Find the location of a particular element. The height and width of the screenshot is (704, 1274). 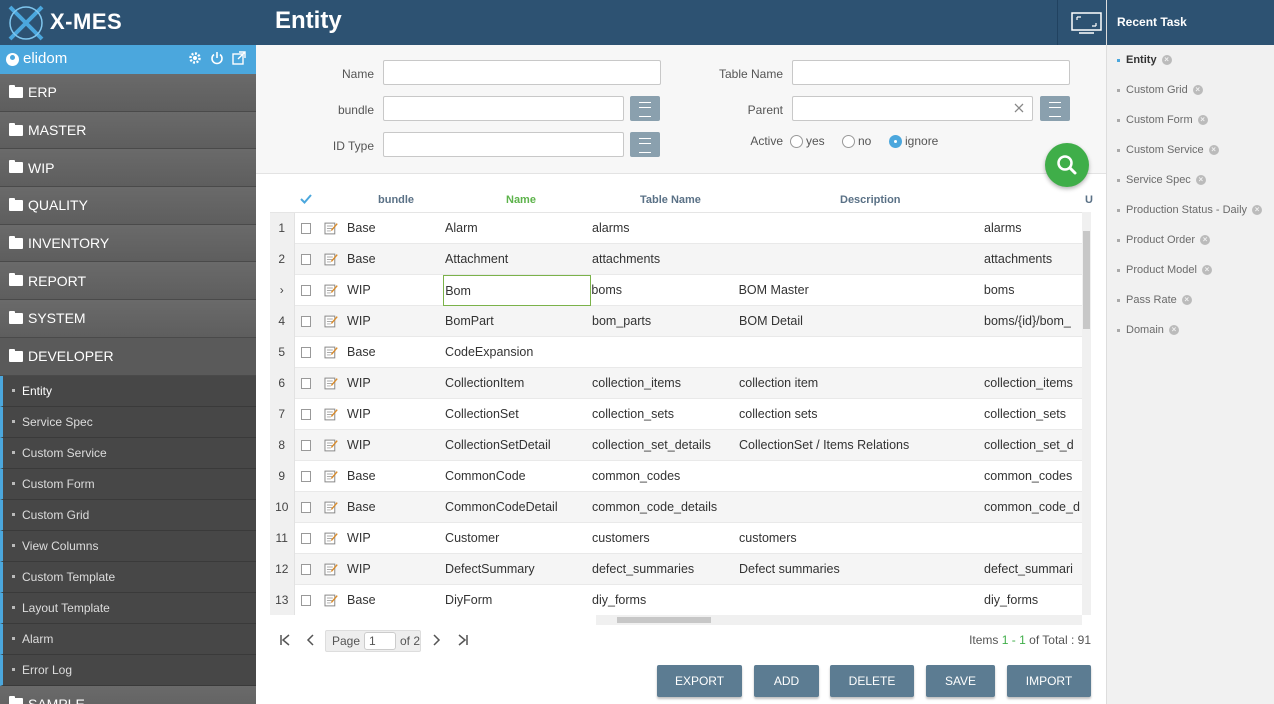

cell-name: Bom is located at coordinates (517, 290).